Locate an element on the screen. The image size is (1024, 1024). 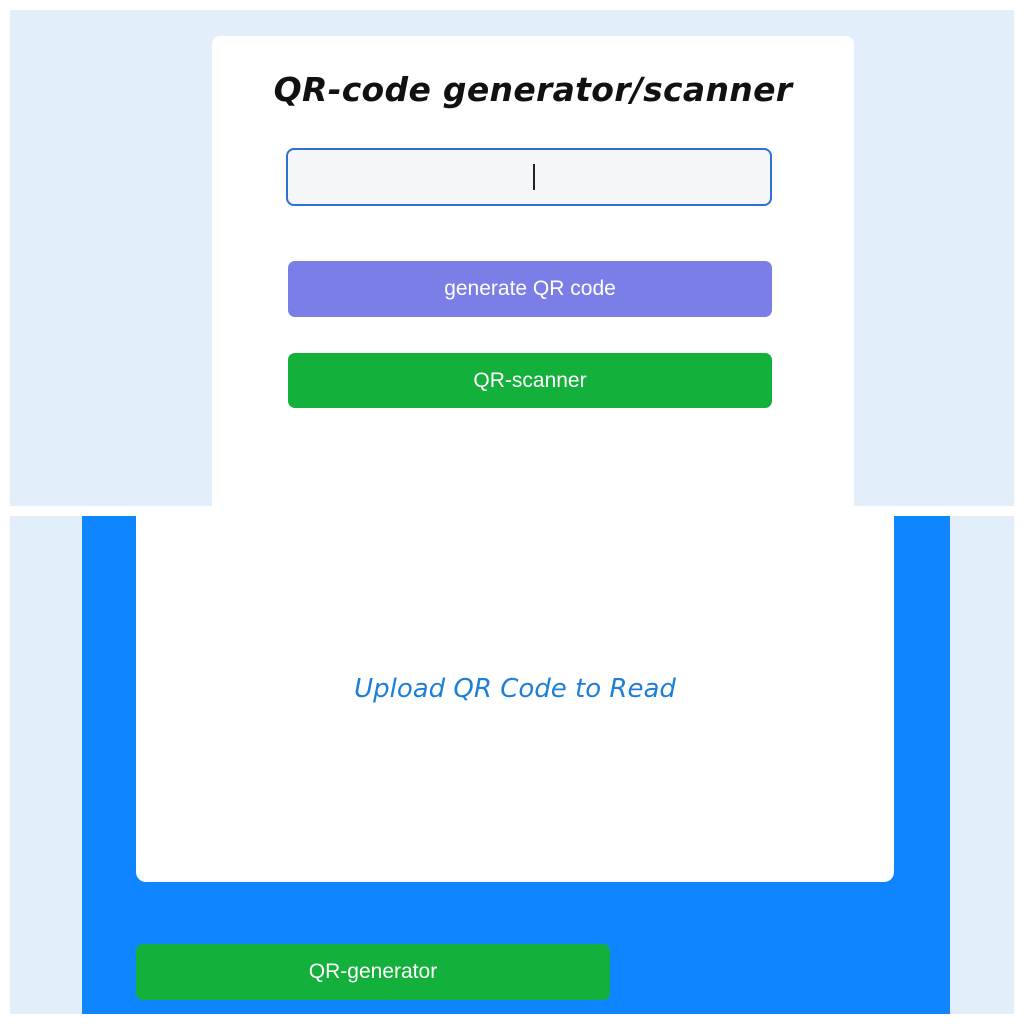
generate-qr-button: generate QR code is located at coordinates (530, 289).